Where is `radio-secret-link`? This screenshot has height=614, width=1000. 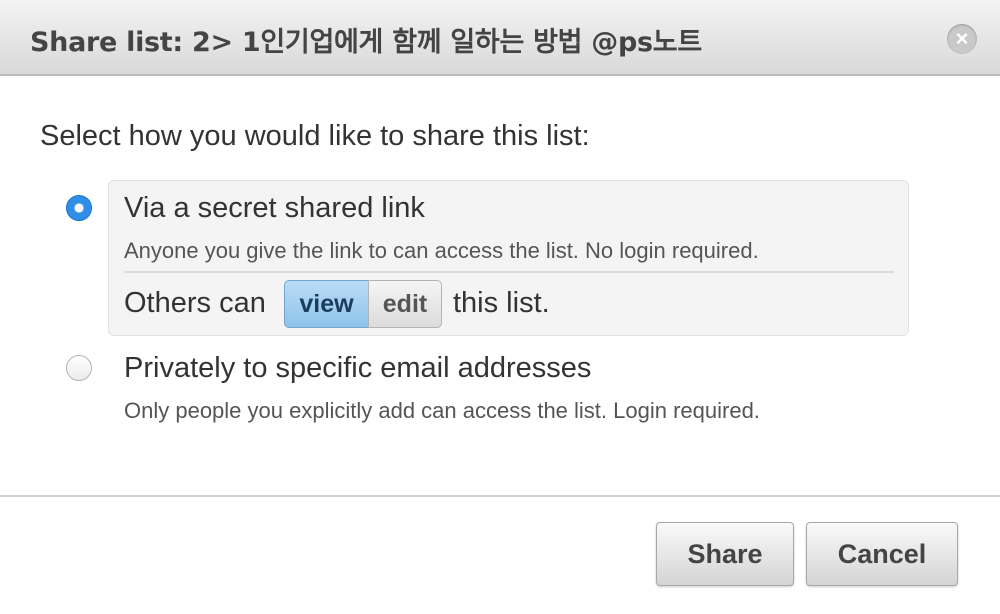
radio-secret-link is located at coordinates (79, 208).